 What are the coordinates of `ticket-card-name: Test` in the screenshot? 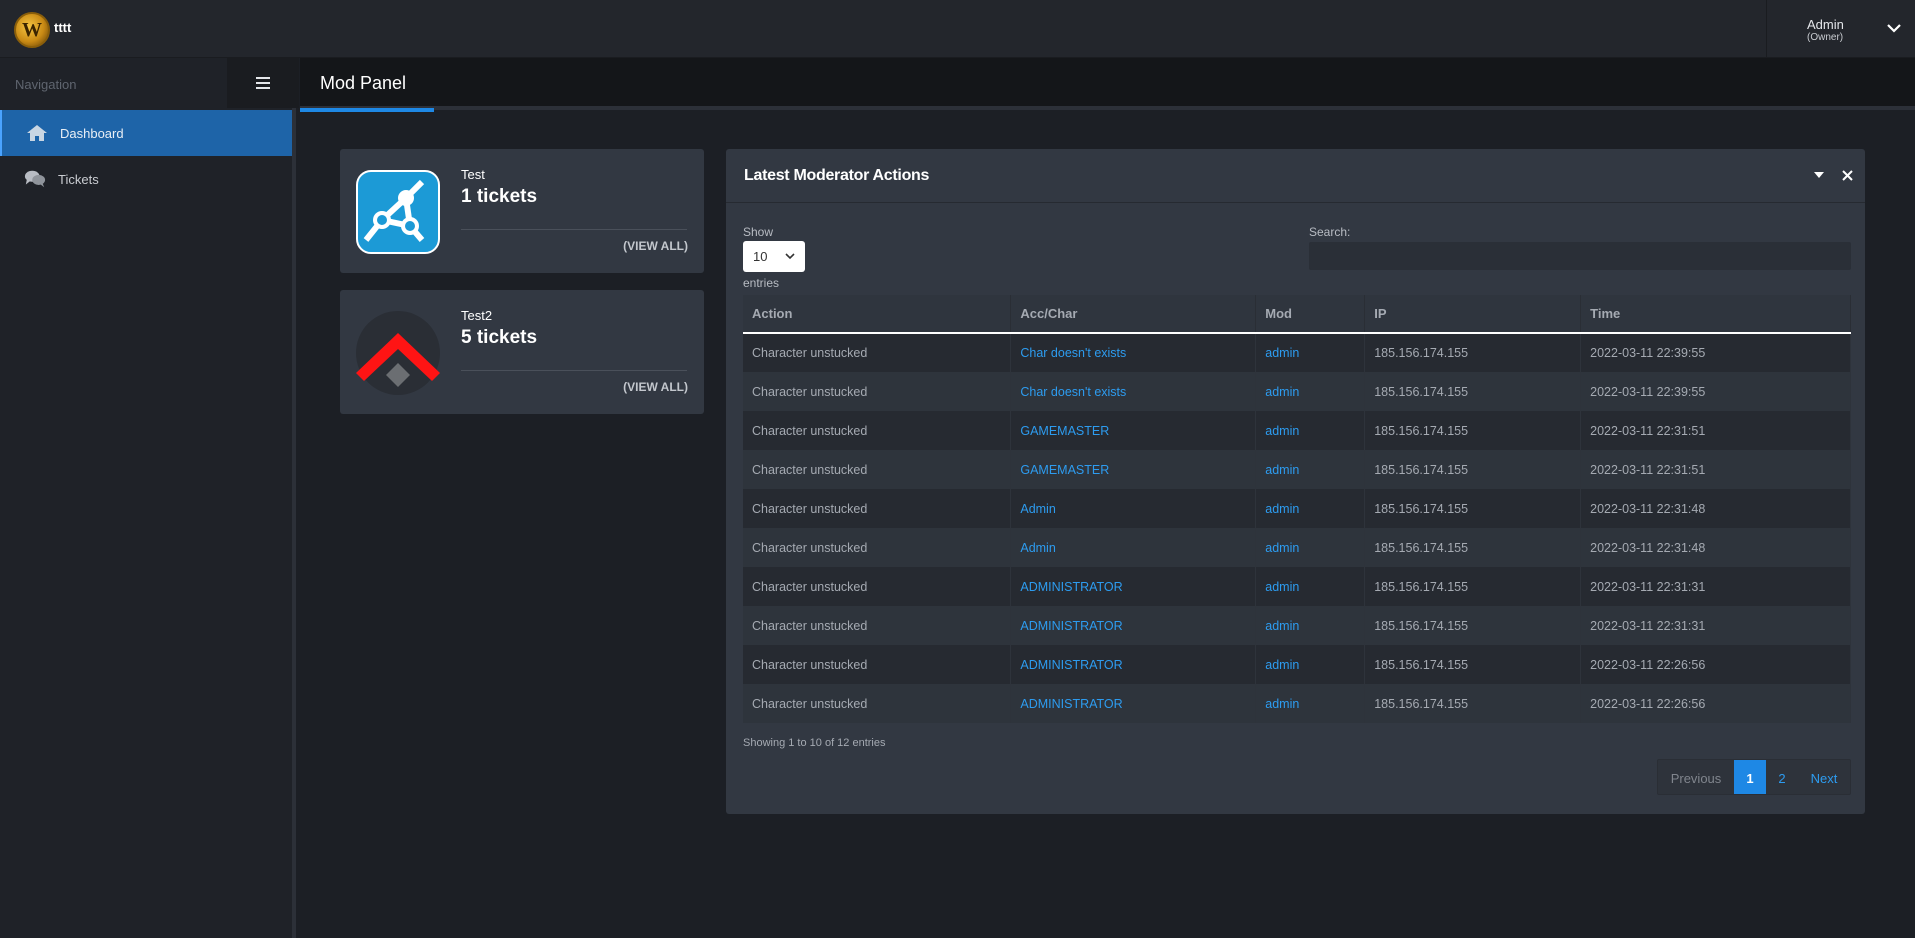 It's located at (473, 174).